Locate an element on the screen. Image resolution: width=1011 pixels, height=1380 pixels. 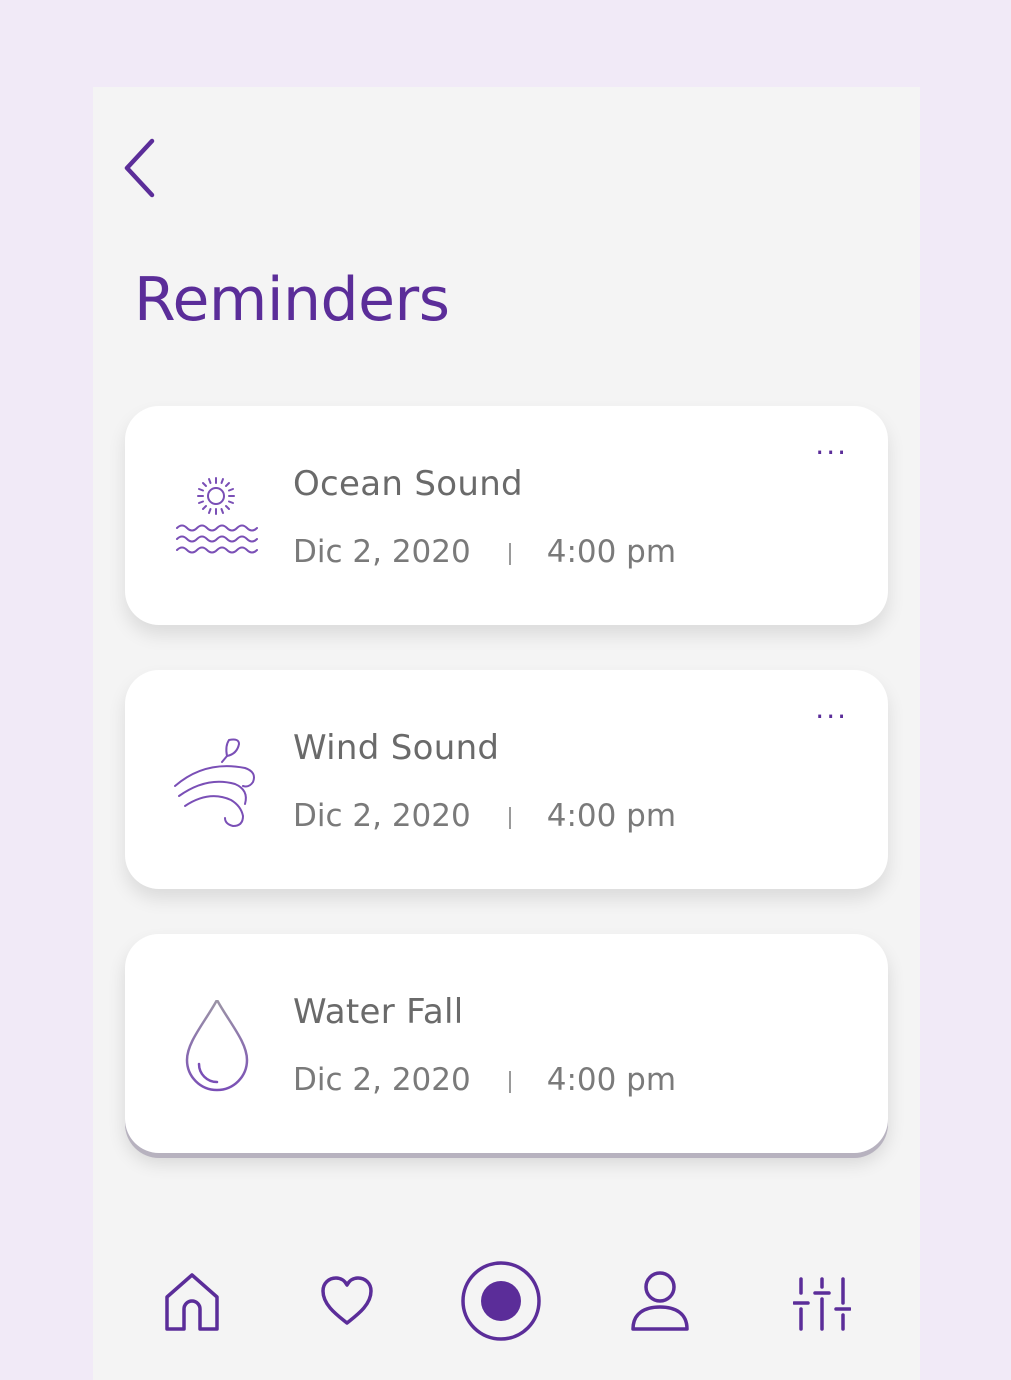
wind-icon is located at coordinates (214, 783).